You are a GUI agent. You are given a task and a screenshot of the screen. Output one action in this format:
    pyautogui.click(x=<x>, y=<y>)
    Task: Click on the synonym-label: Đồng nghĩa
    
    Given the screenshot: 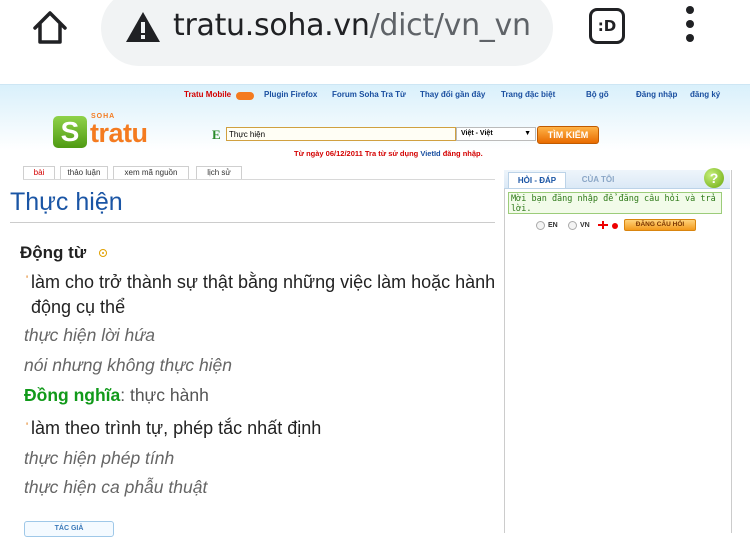 What is the action you would take?
    pyautogui.click(x=72, y=395)
    